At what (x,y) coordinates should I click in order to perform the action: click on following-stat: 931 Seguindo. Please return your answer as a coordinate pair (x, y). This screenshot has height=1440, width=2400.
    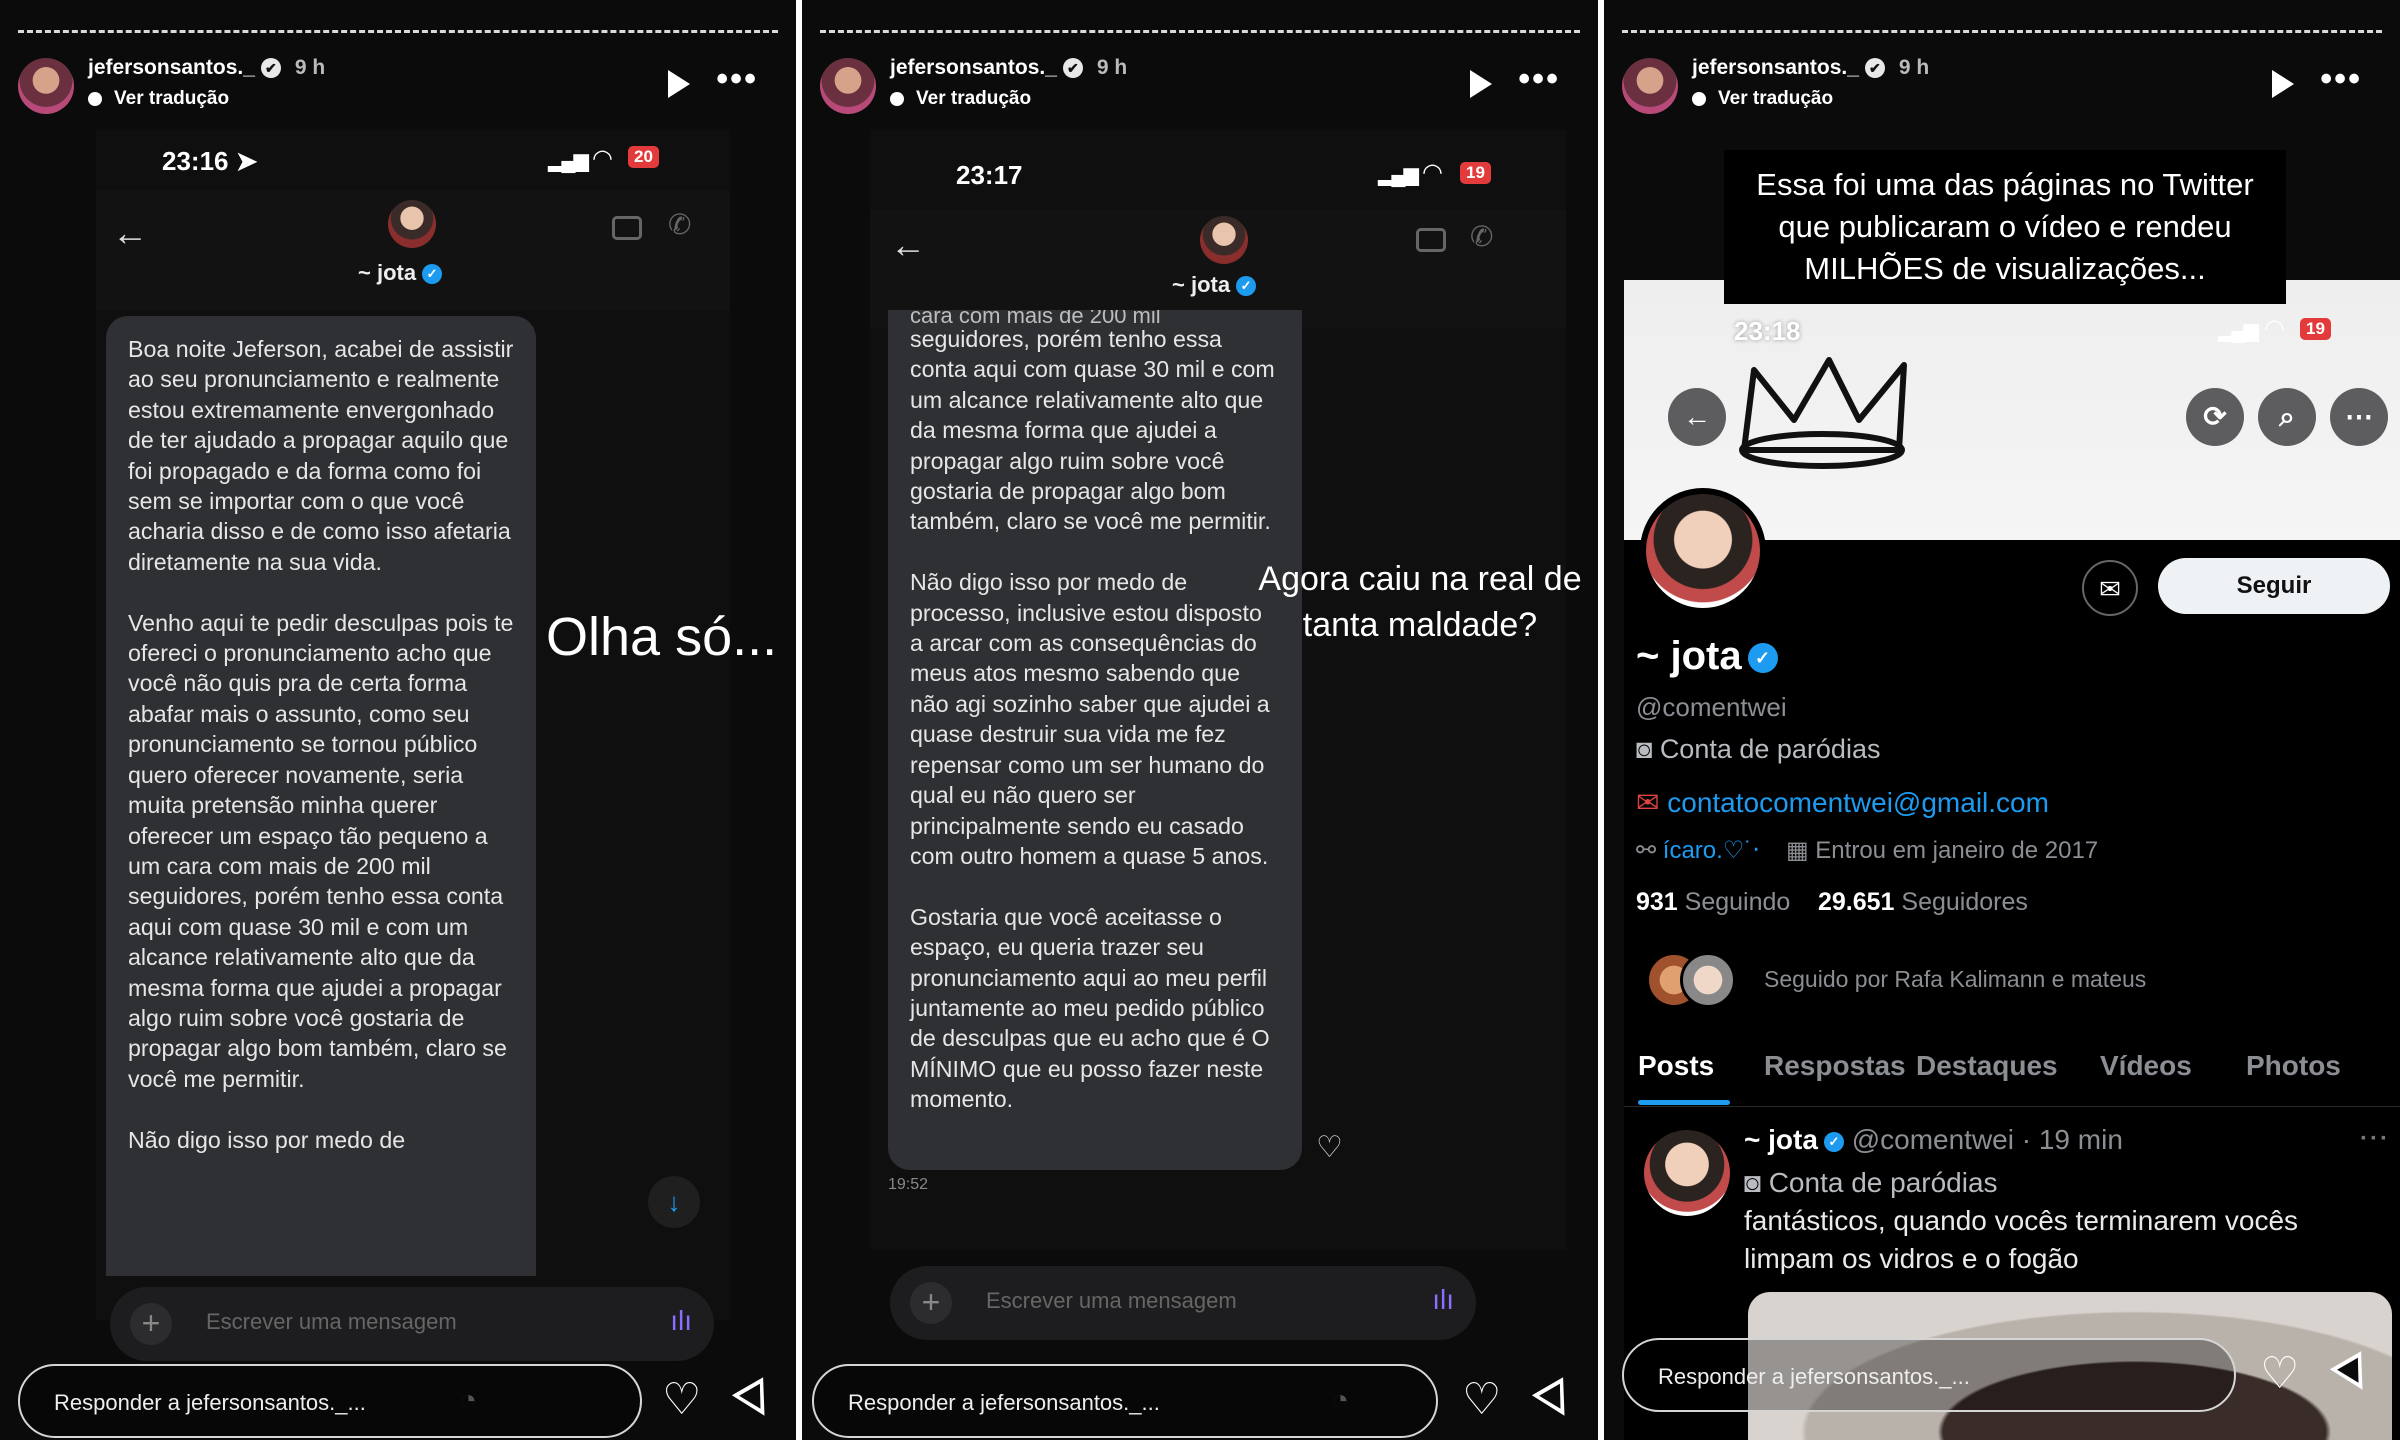
    Looking at the image, I should click on (1713, 902).